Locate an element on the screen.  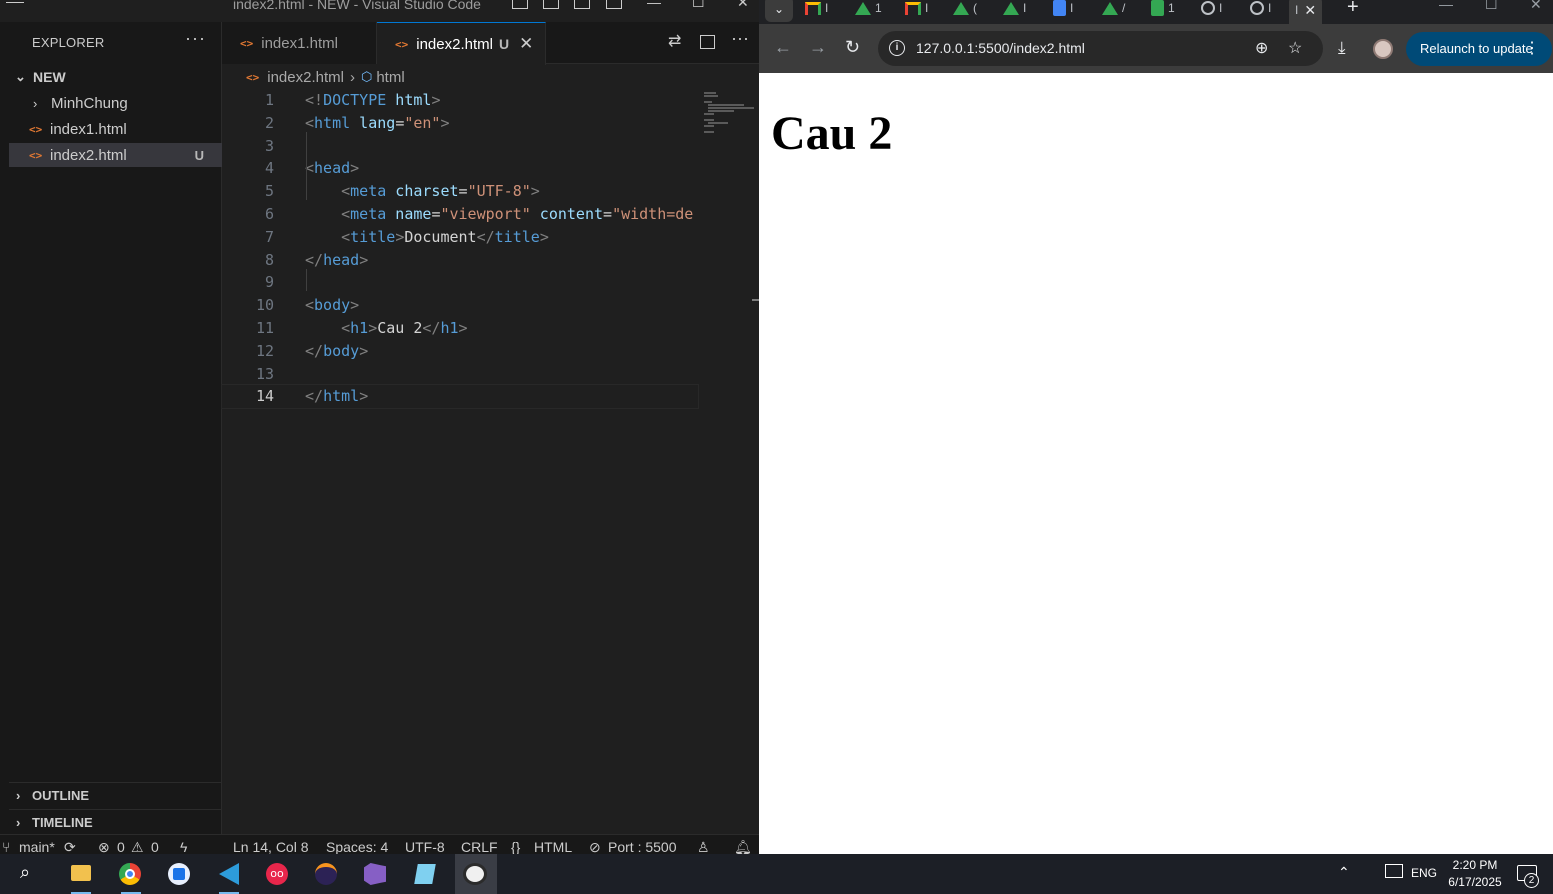
folder-root: ⌄ NEW is located at coordinates (115, 77).